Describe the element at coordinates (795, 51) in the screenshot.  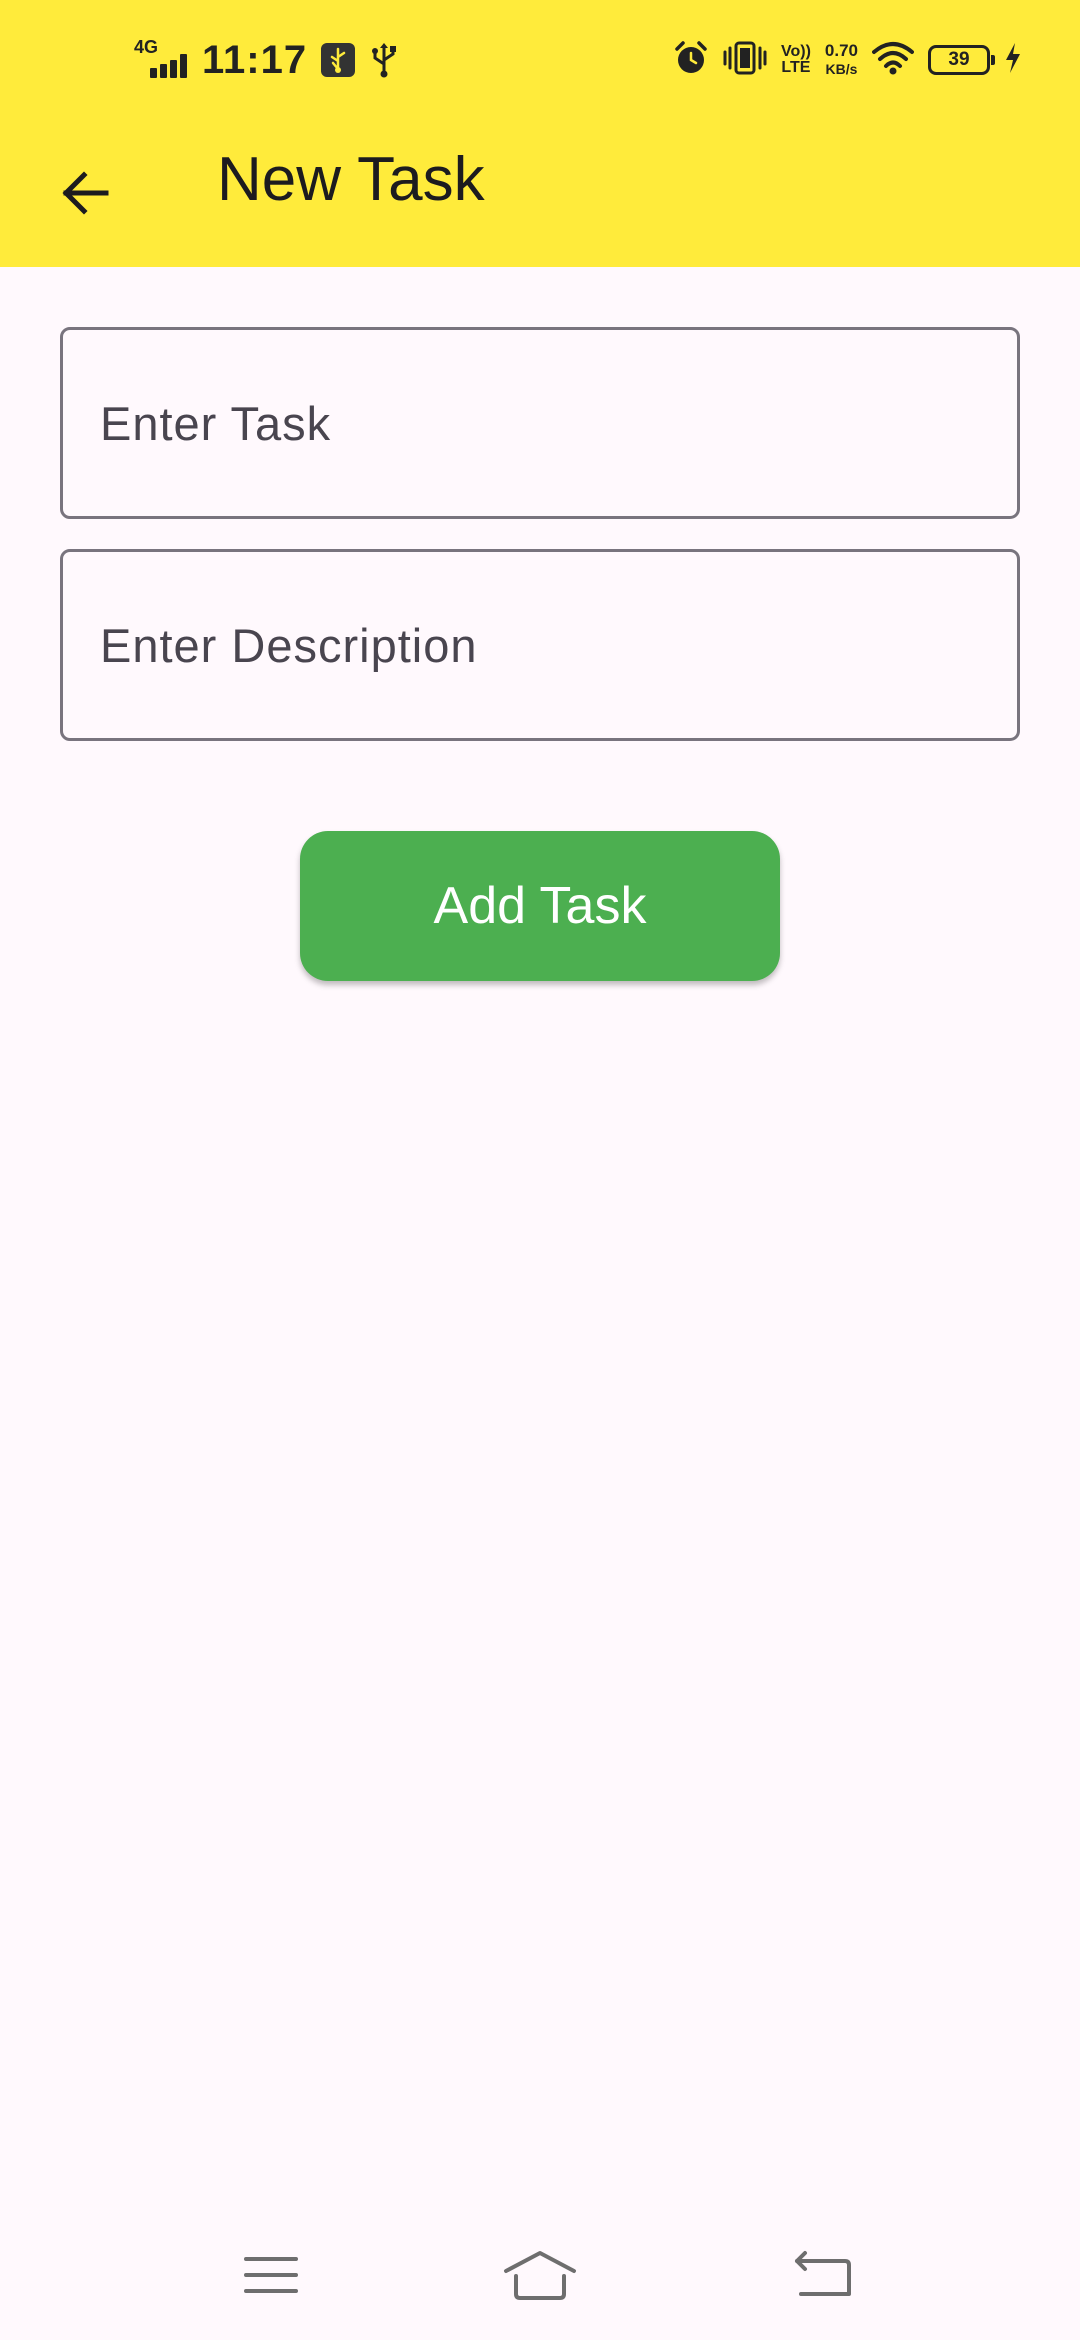
I see `volte-top-label: Vo))` at that location.